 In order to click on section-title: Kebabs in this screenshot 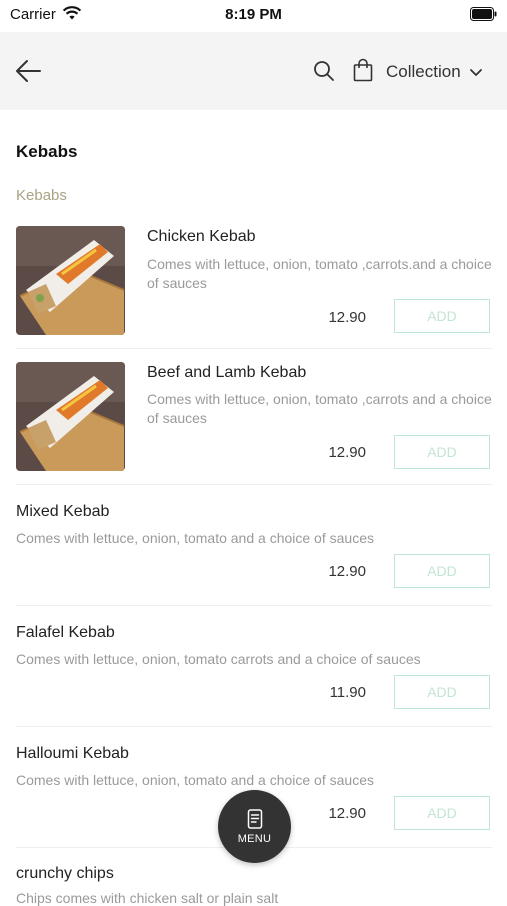, I will do `click(47, 151)`.